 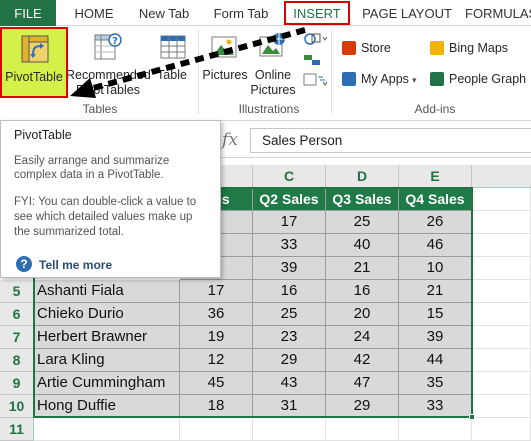 I want to click on tell-me-more-link: Tell me more, so click(x=75, y=265).